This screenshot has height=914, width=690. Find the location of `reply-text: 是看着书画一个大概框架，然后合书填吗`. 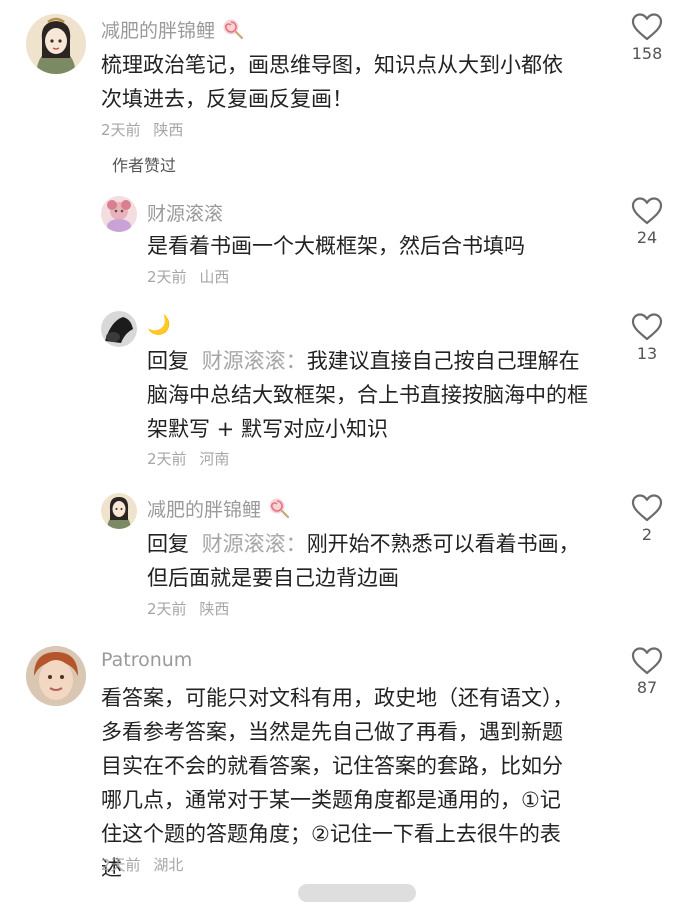

reply-text: 是看着书画一个大概框架，然后合书填吗 is located at coordinates (372, 246).